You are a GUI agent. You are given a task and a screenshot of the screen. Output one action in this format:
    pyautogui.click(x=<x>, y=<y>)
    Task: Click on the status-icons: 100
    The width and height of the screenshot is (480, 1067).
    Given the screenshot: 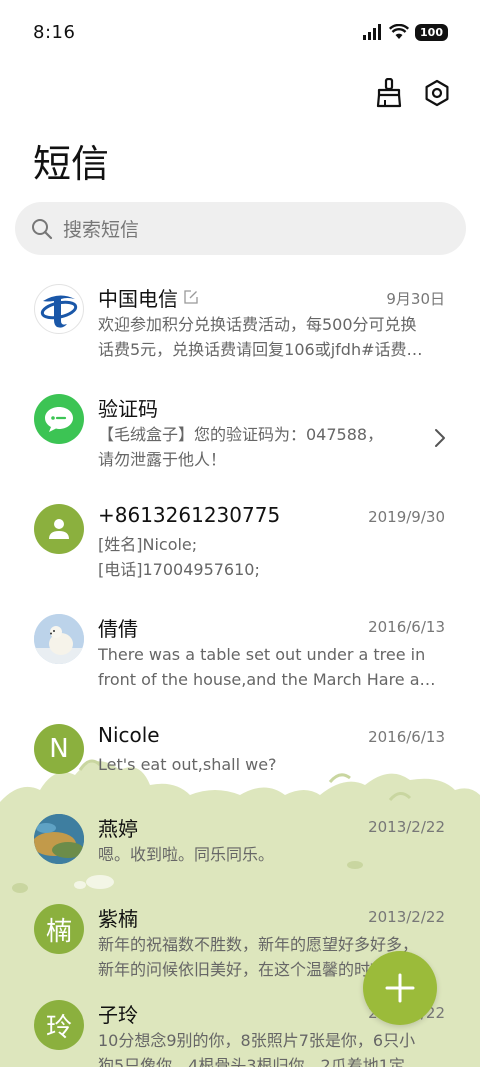 What is the action you would take?
    pyautogui.click(x=405, y=32)
    